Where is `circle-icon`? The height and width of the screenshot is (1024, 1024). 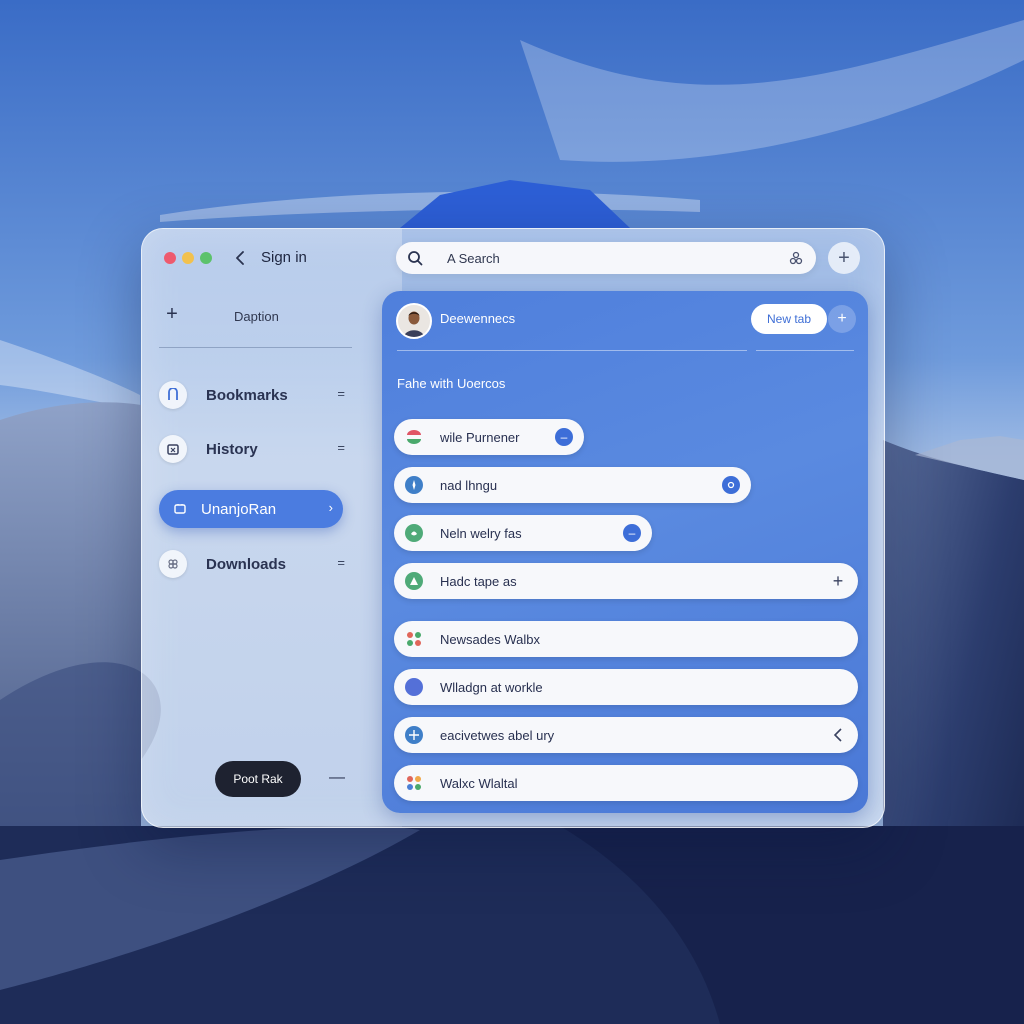
circle-icon is located at coordinates (414, 687).